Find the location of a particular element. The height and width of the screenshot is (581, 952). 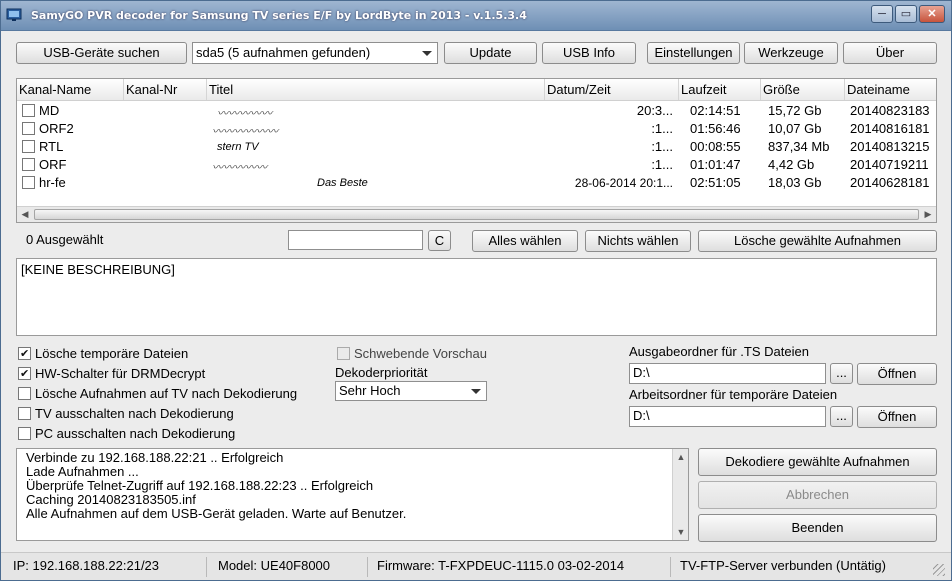

output-folder-label: Ausgabeordner für .TS Dateien is located at coordinates (719, 351).